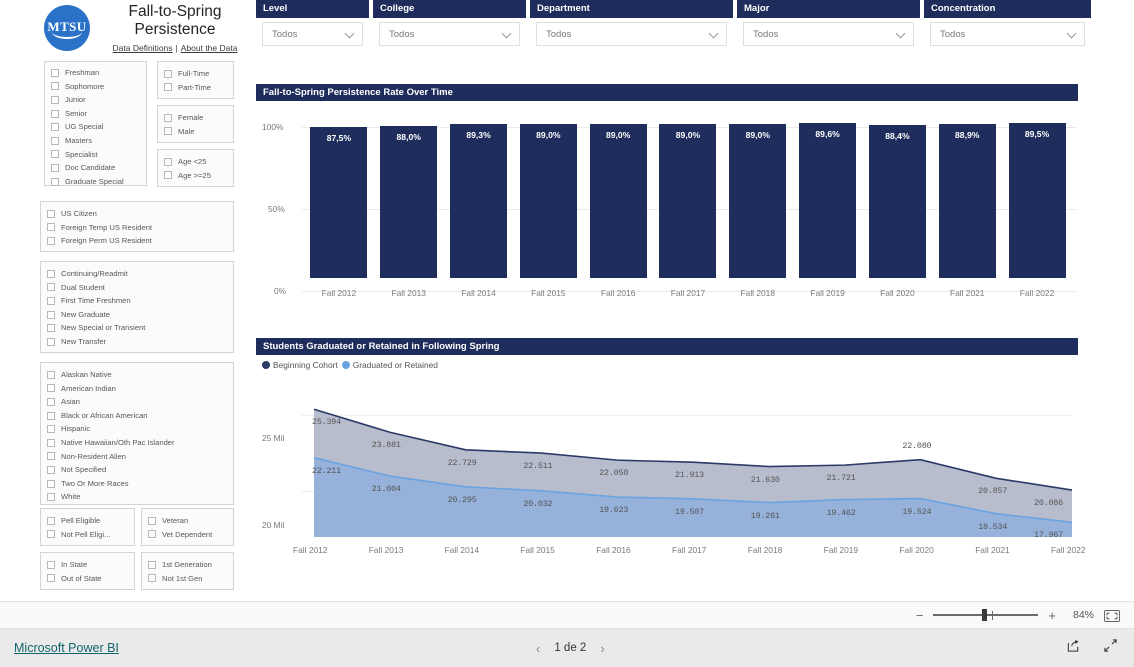 The width and height of the screenshot is (1134, 667). Describe the element at coordinates (137, 470) in the screenshot. I see `slicer-option: Not Specified` at that location.